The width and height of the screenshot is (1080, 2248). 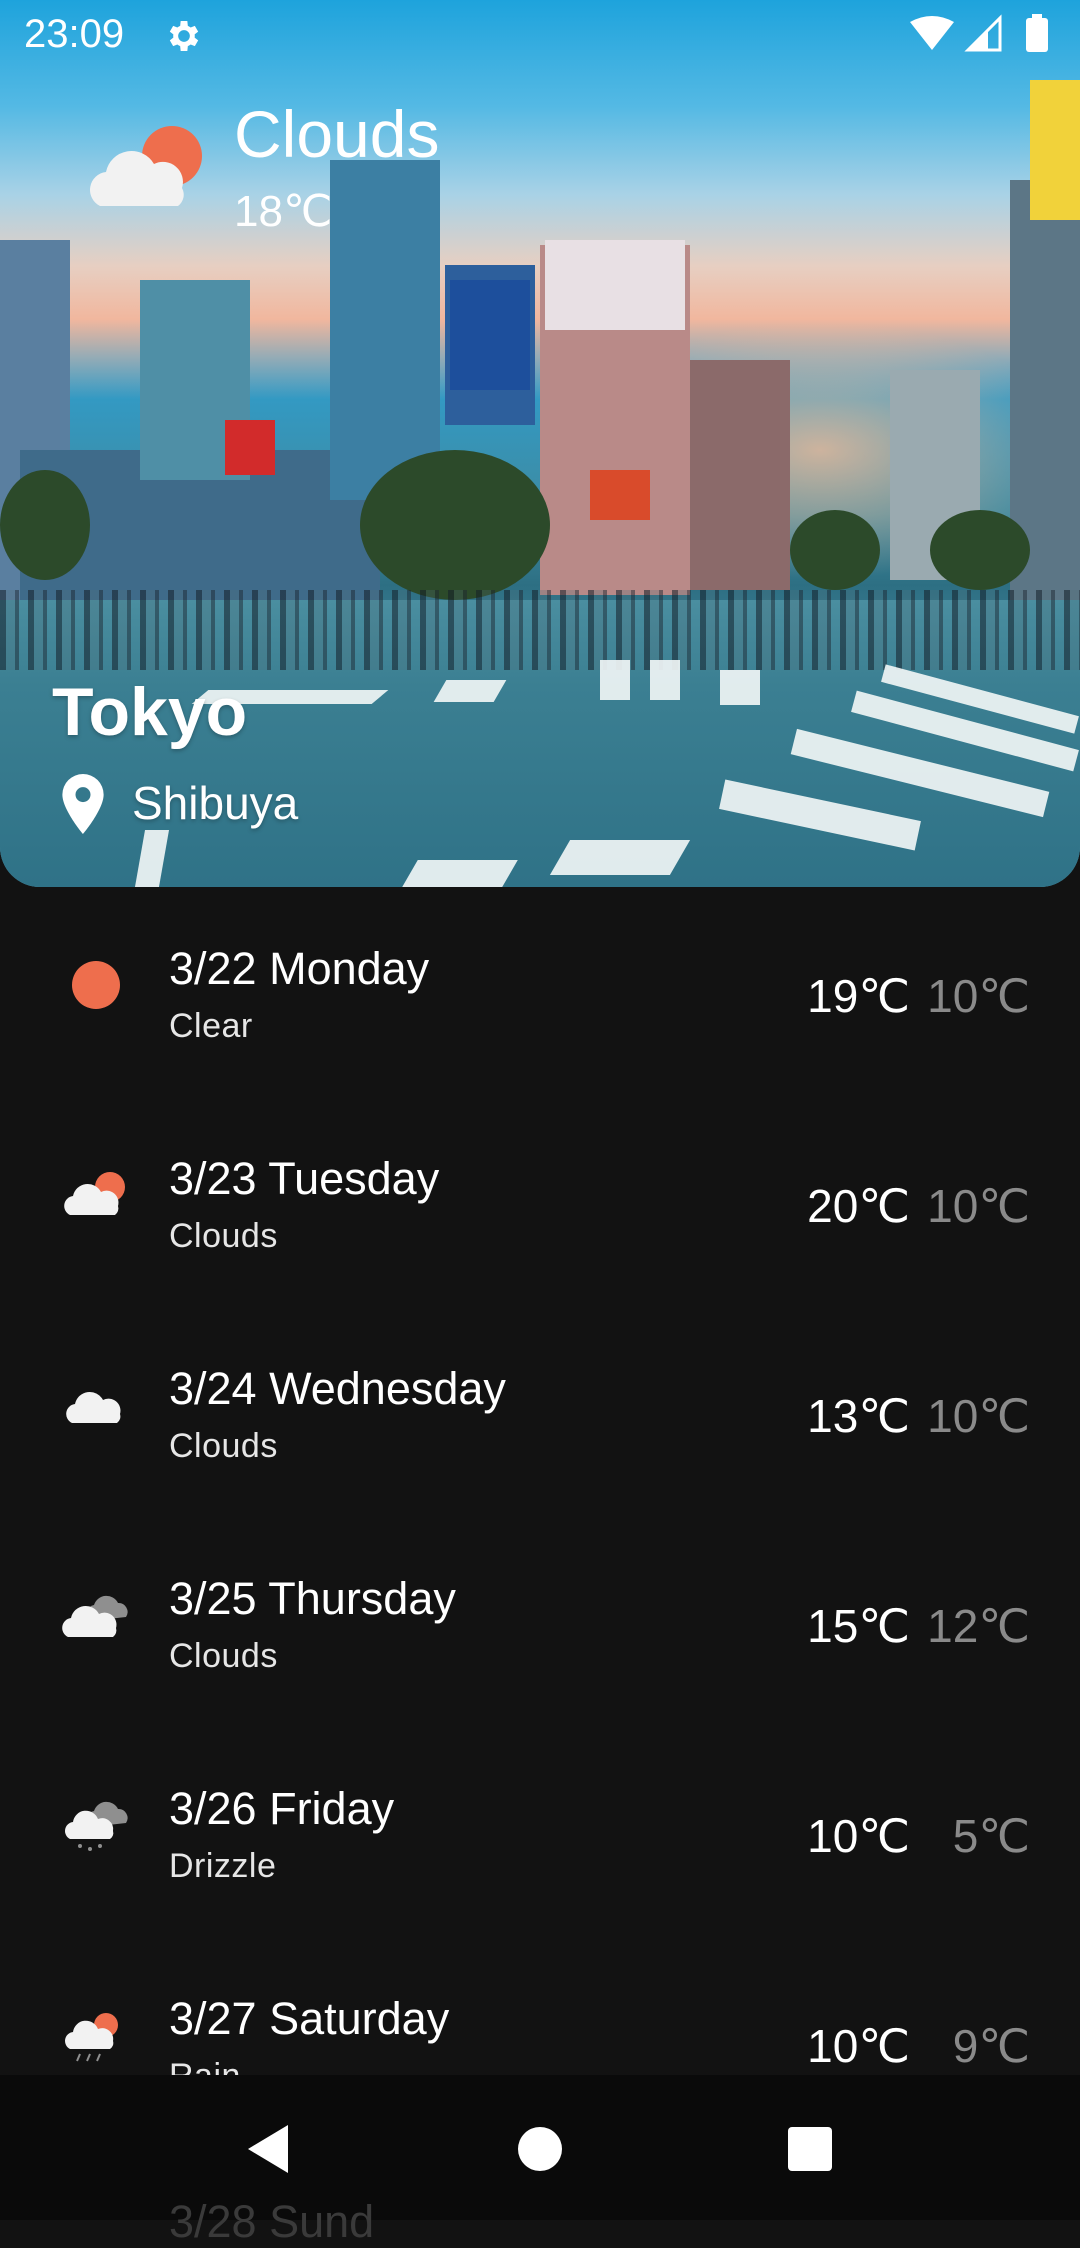 I want to click on forecast-row: 3/24 Wednesday Clouds 13℃ 10℃, so click(x=540, y=1412).